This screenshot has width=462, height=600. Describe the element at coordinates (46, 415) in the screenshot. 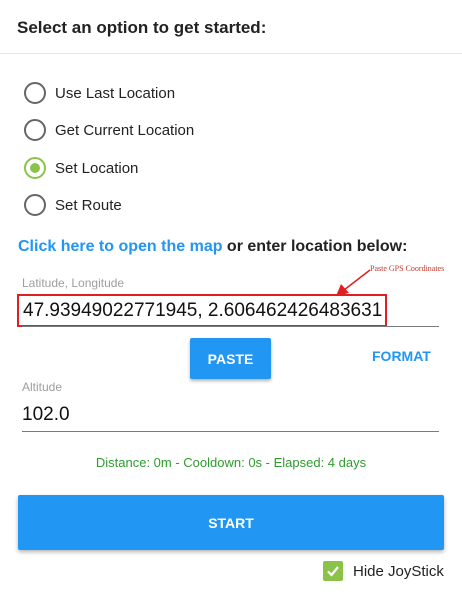

I see `altitude-input: 102.0` at that location.